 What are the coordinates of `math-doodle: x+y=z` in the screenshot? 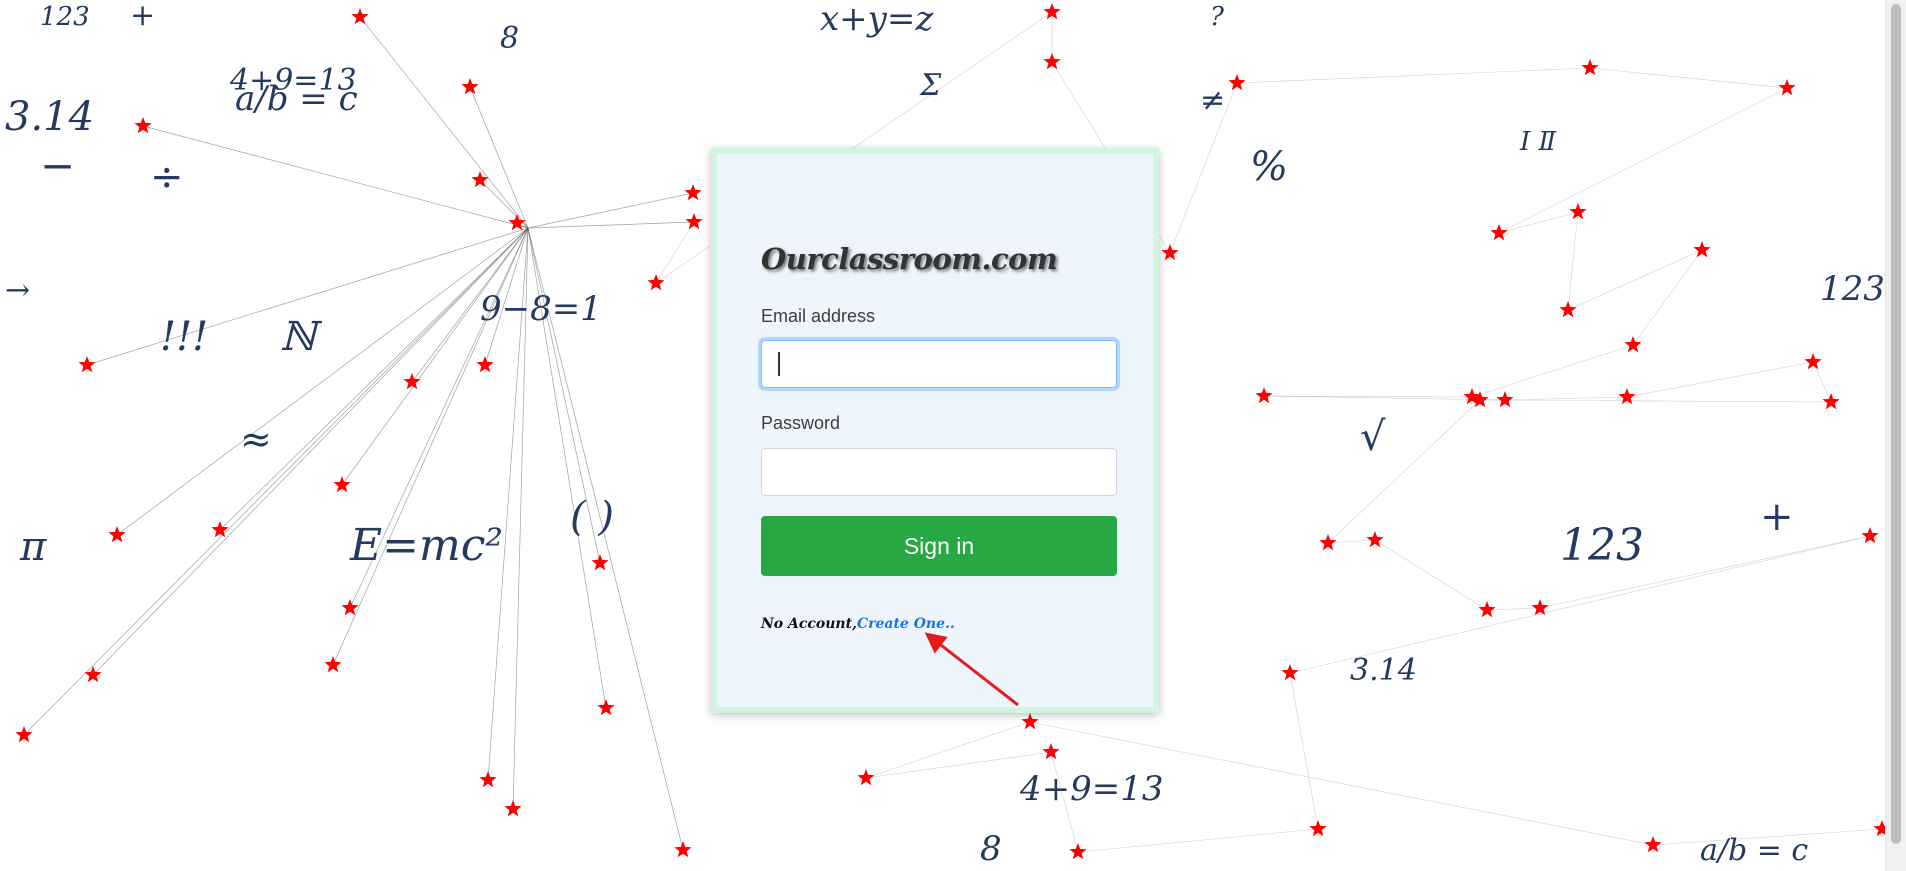 It's located at (877, 19).